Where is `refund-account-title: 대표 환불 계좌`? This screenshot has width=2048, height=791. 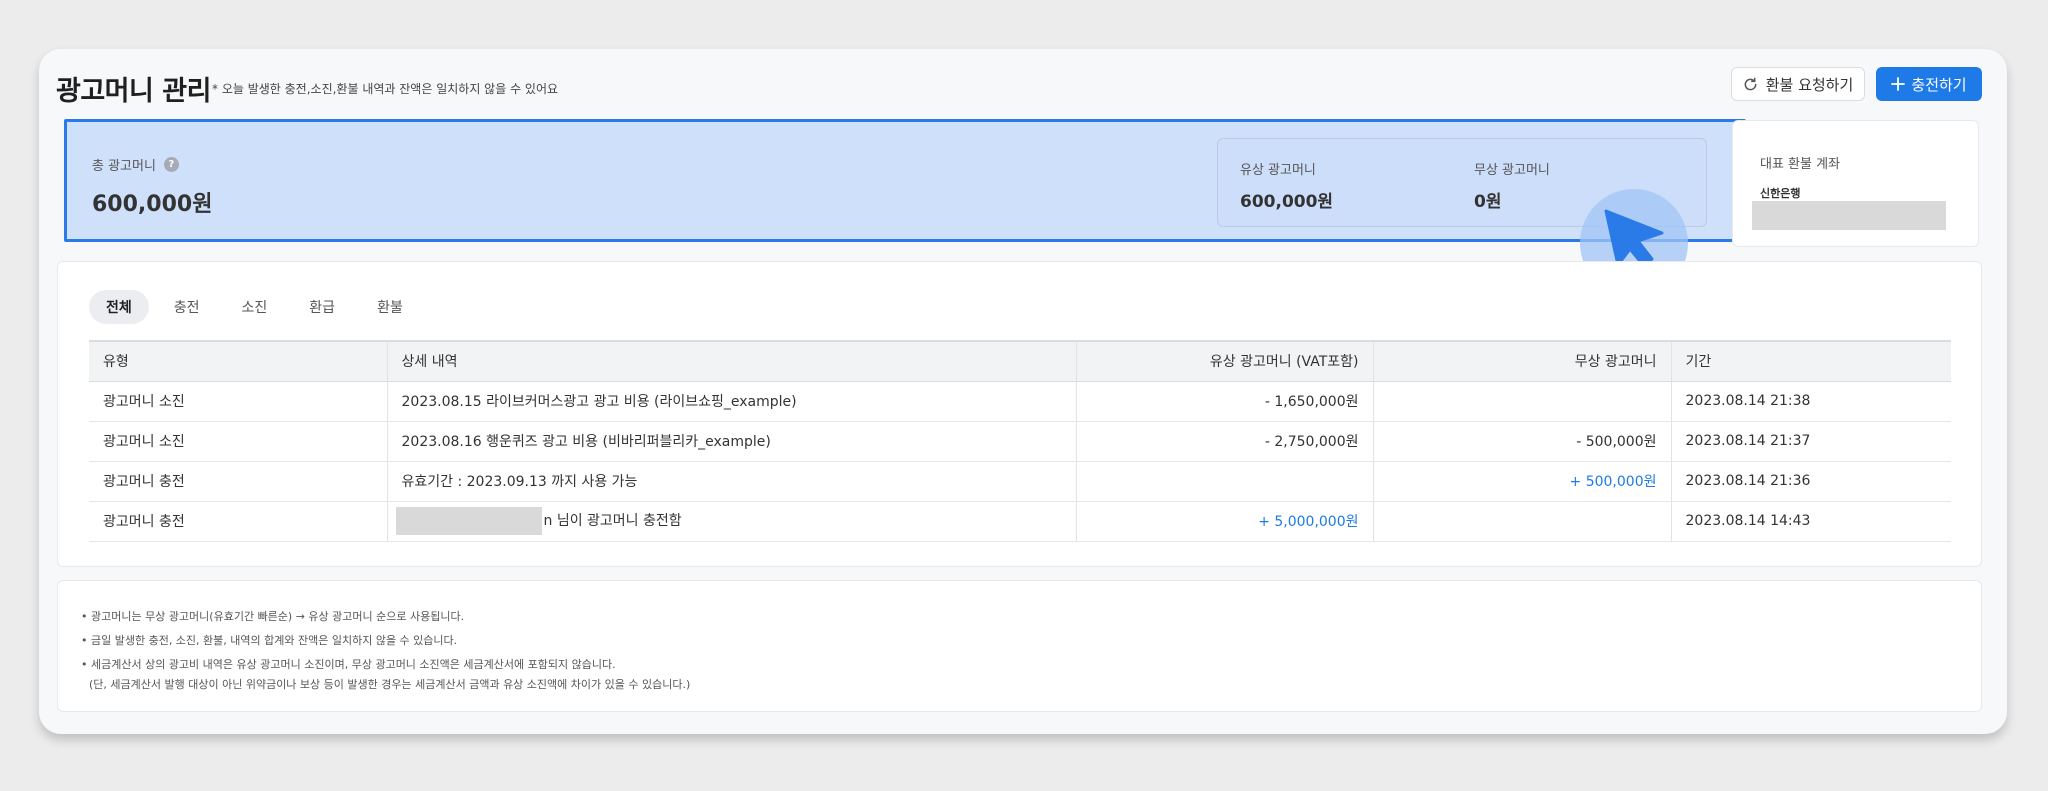
refund-account-title: 대표 환불 계좌 is located at coordinates (1800, 164).